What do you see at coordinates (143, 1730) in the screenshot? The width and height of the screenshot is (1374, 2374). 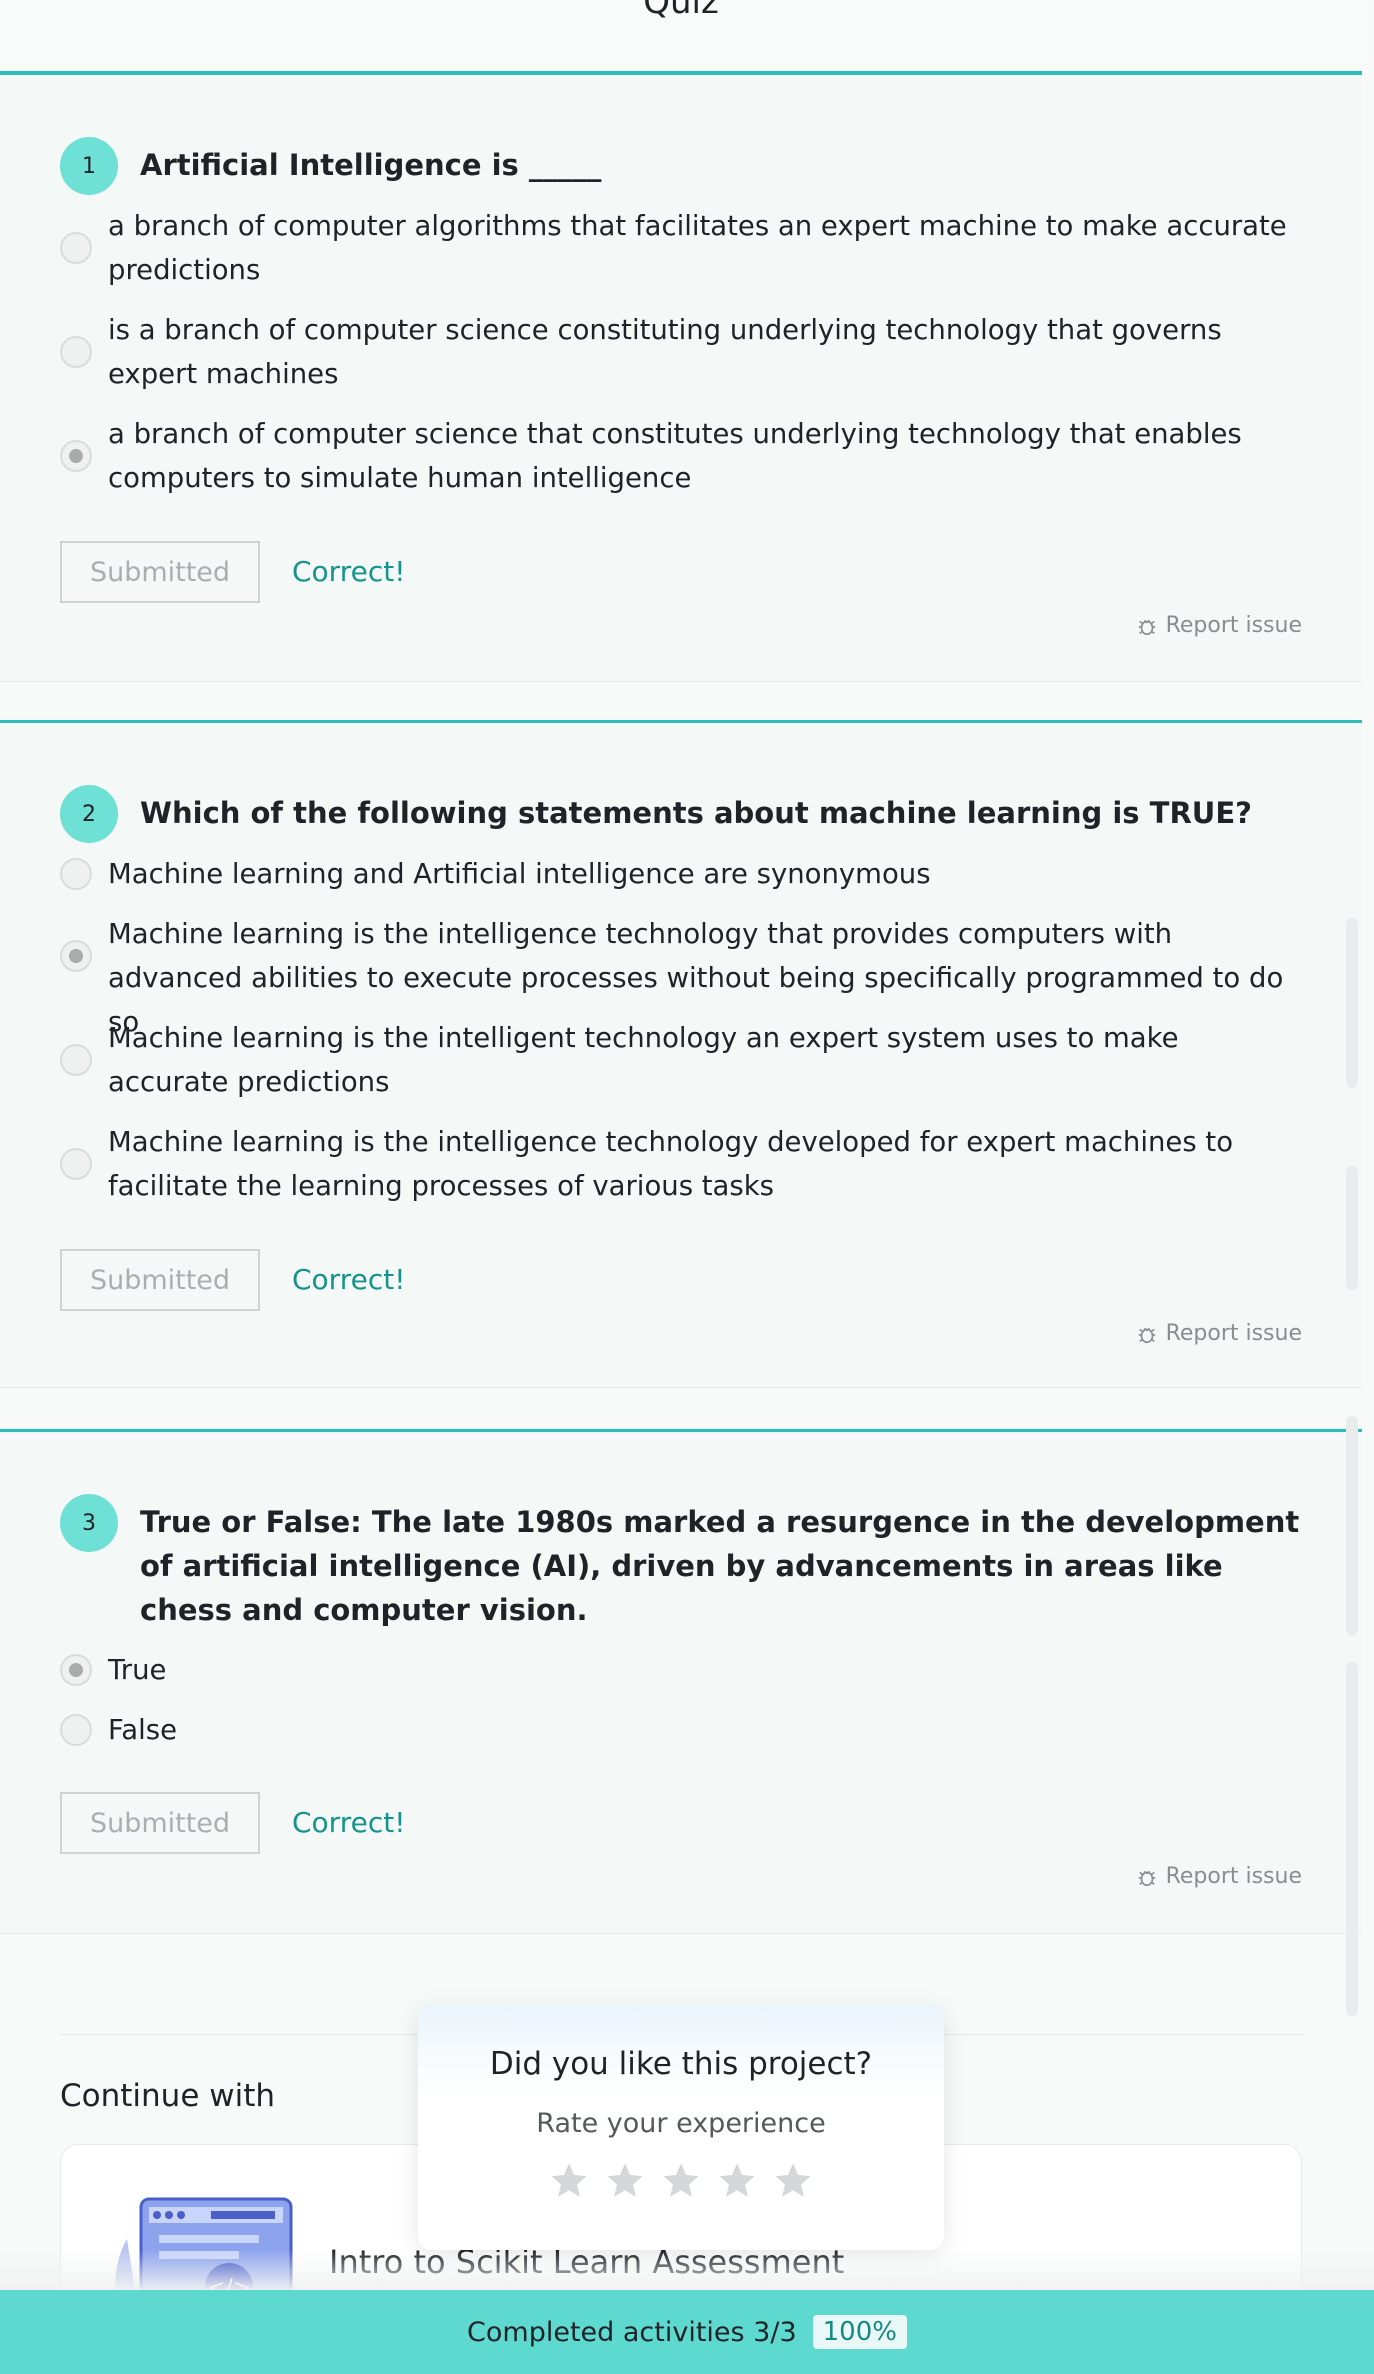 I see `answer-option-label: False` at bounding box center [143, 1730].